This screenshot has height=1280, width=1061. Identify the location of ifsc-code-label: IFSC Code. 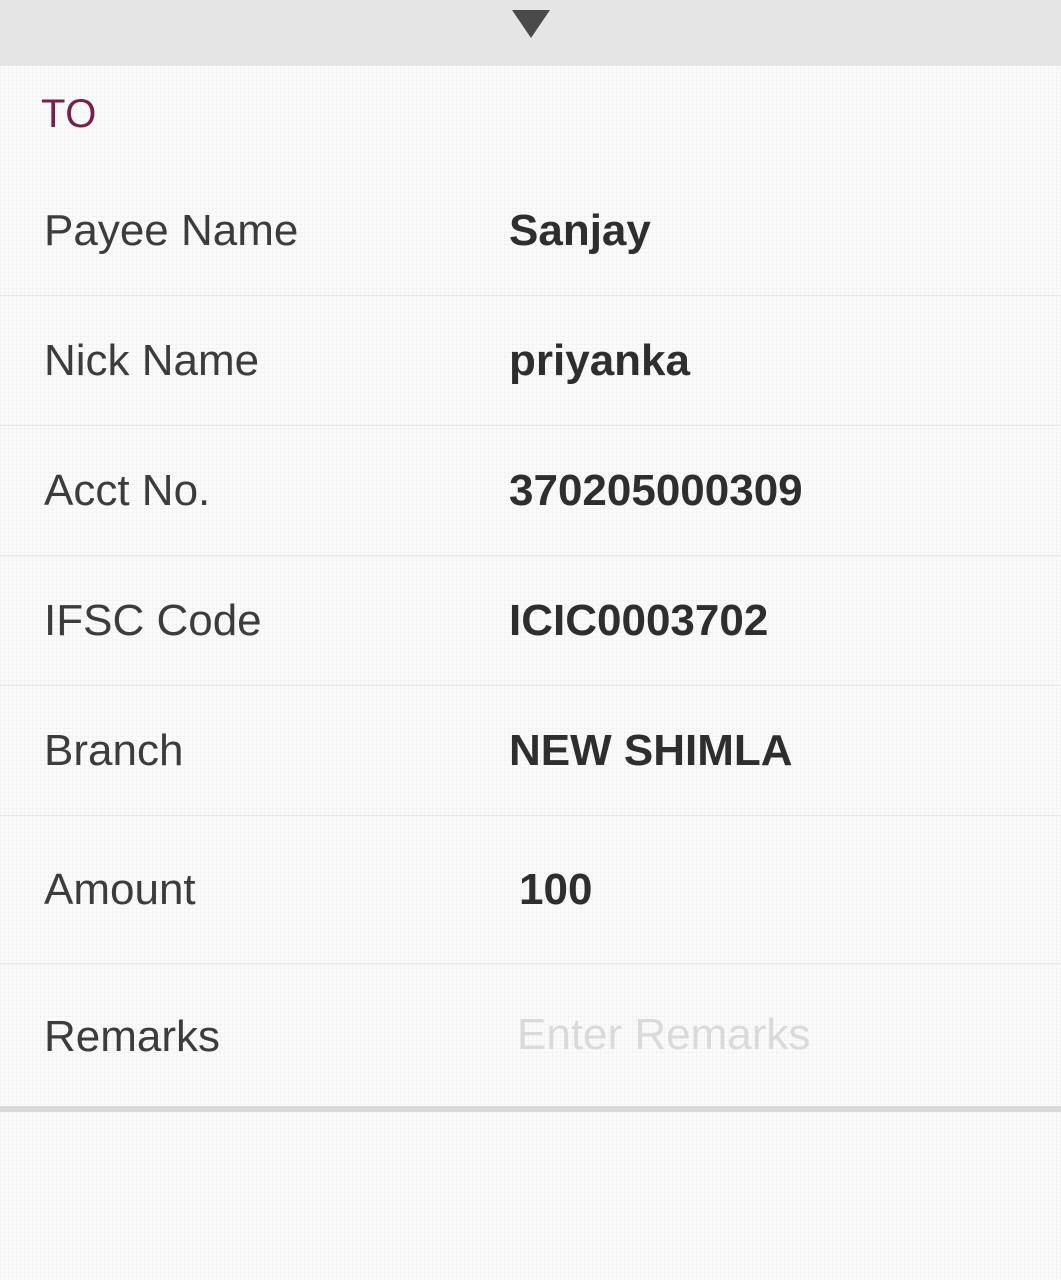
(153, 620).